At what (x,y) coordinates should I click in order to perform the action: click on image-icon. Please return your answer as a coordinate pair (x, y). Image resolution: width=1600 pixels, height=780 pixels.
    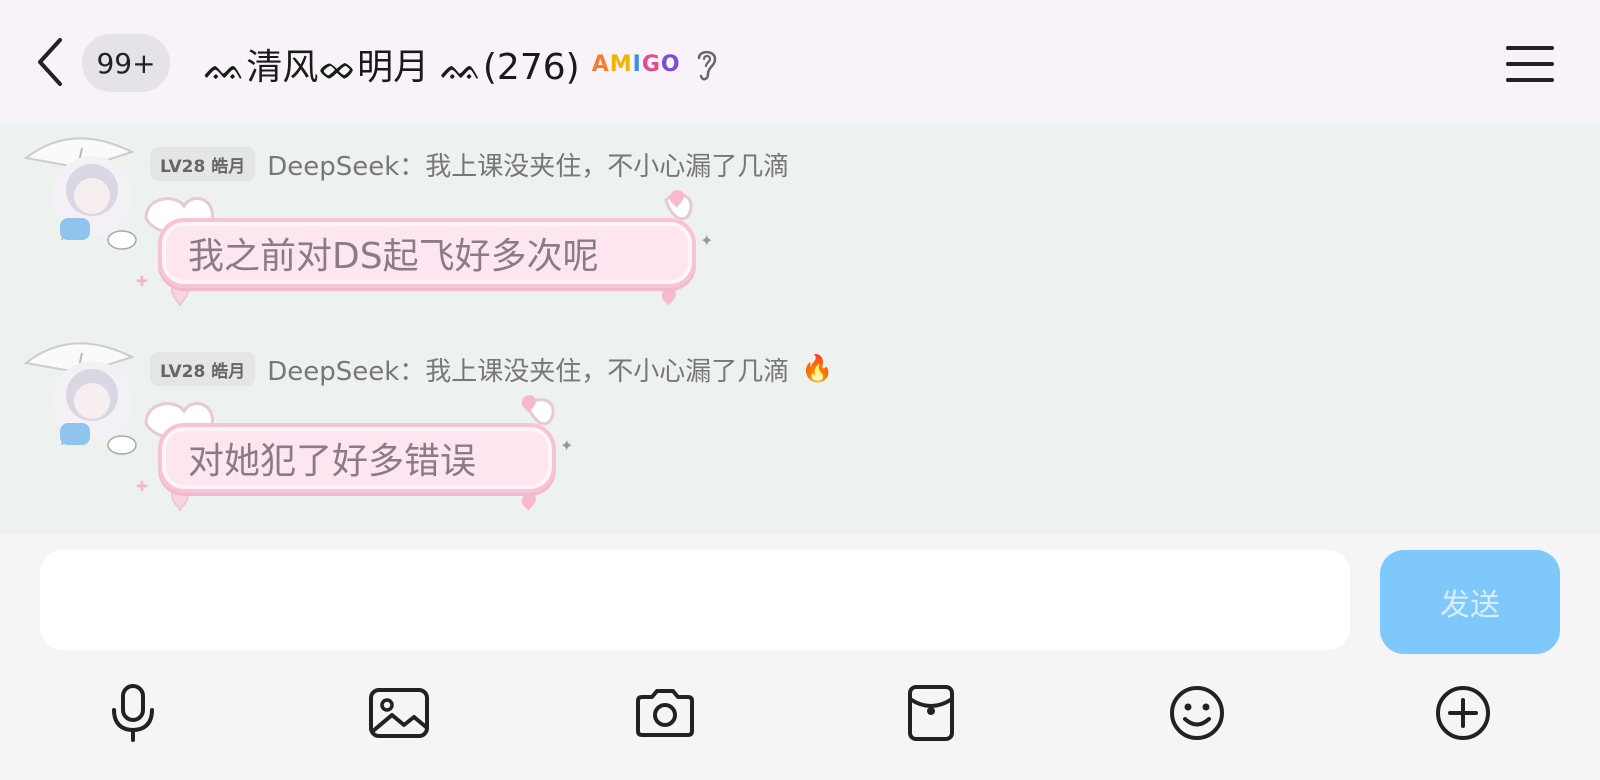
    Looking at the image, I should click on (399, 713).